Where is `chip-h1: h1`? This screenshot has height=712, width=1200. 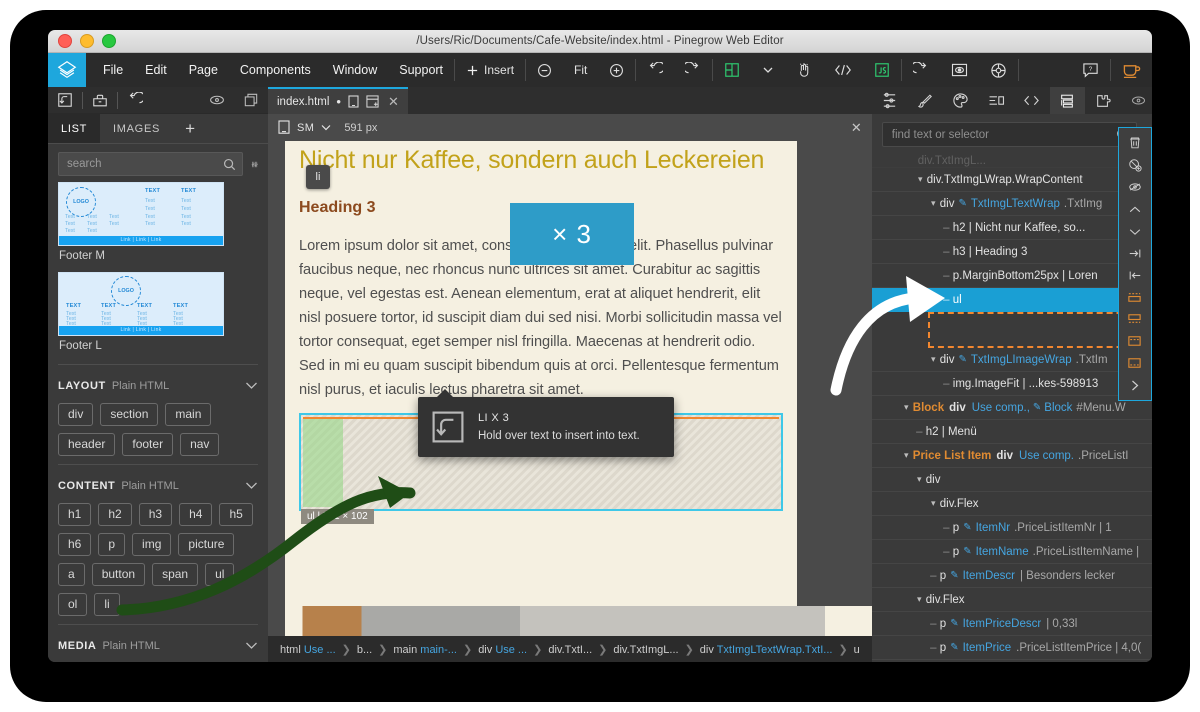 chip-h1: h1 is located at coordinates (75, 515).